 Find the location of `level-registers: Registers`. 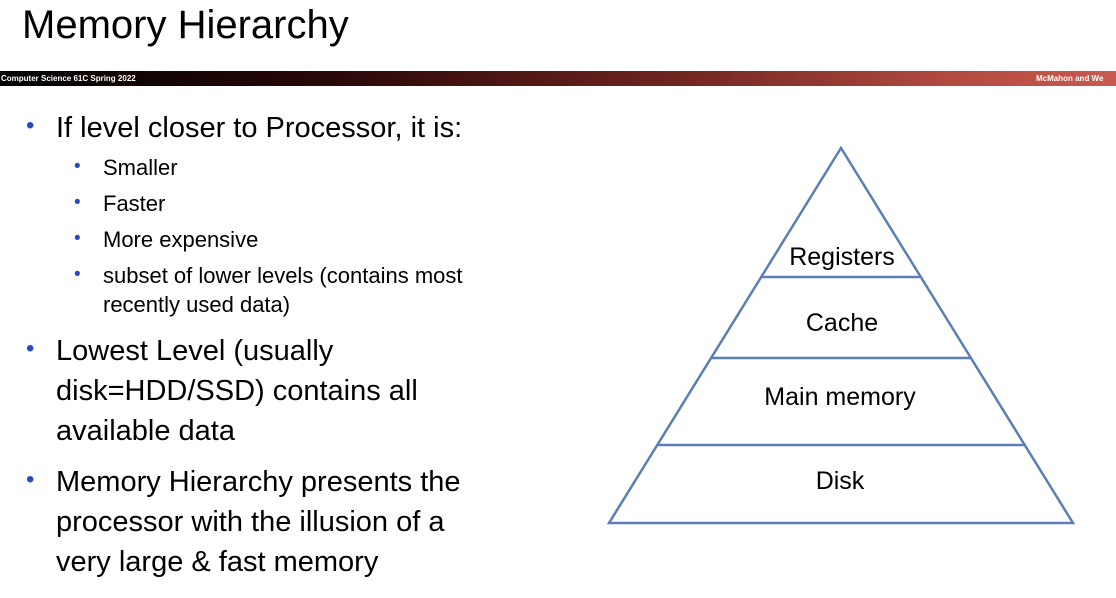

level-registers: Registers is located at coordinates (842, 257).